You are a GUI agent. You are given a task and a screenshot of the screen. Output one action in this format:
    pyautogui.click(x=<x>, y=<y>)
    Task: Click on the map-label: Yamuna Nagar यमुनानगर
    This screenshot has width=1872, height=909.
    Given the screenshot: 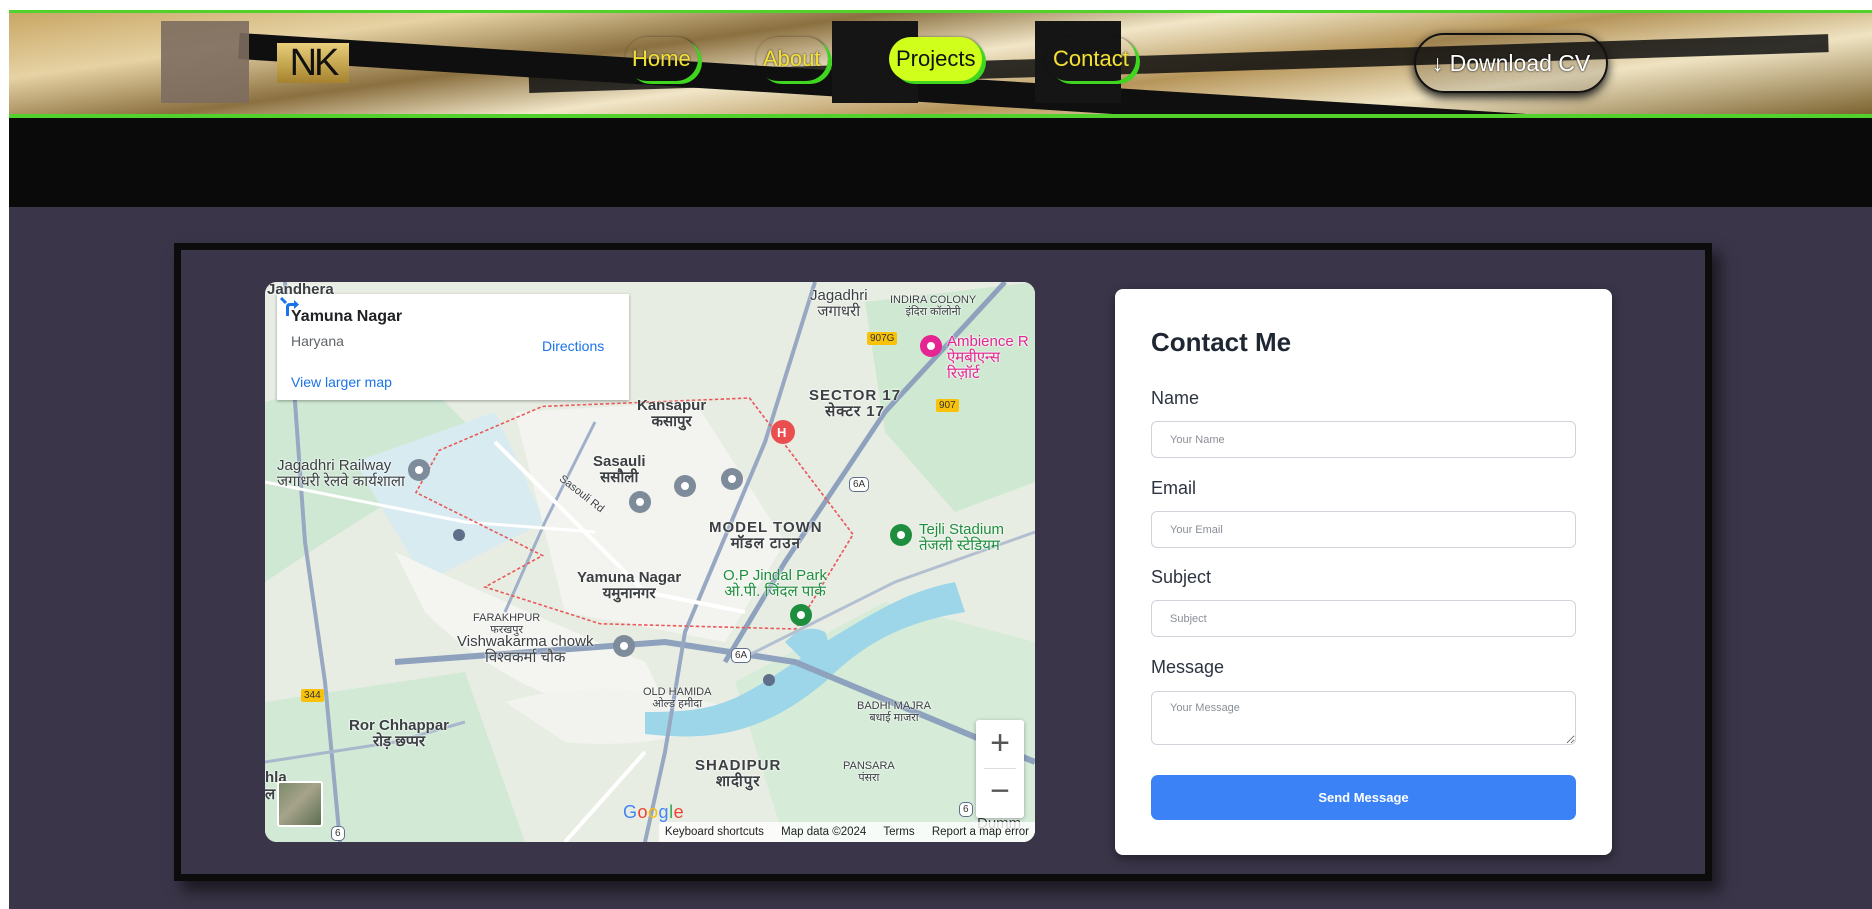 What is the action you would take?
    pyautogui.click(x=629, y=585)
    